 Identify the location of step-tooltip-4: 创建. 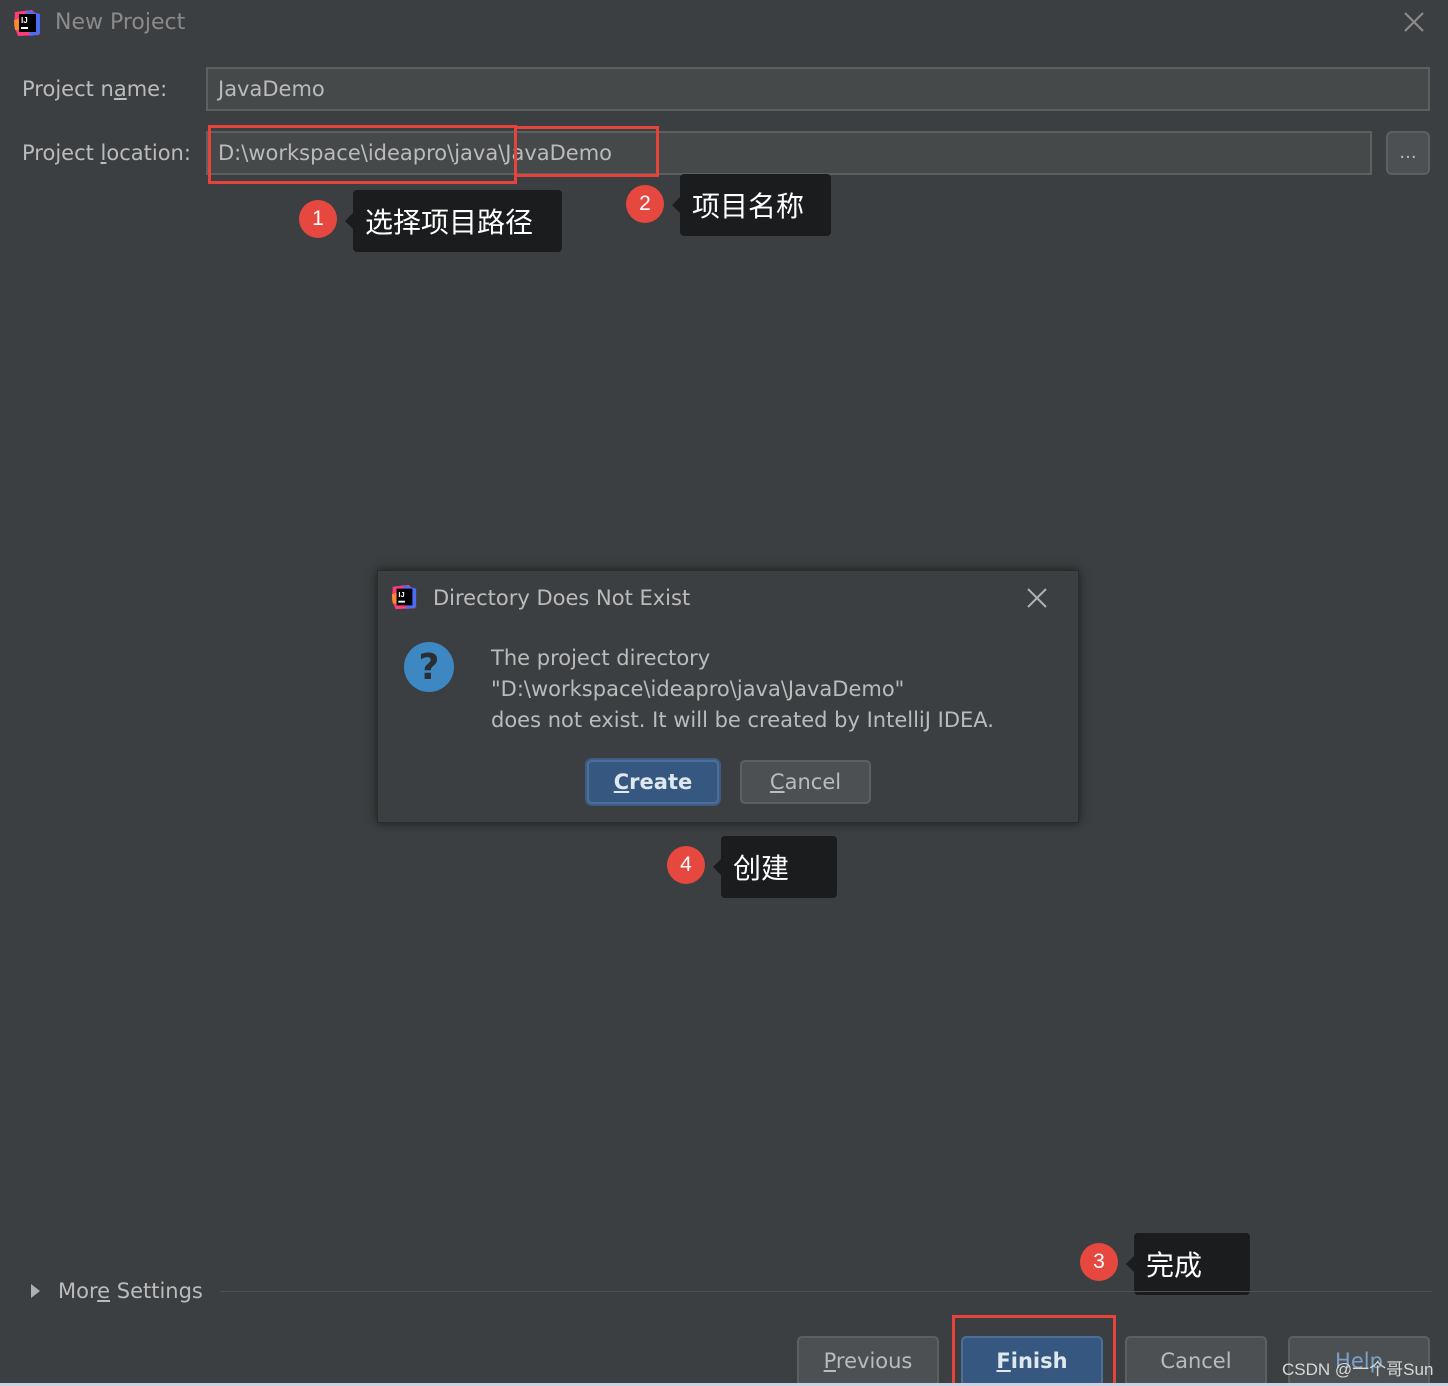
(775, 867).